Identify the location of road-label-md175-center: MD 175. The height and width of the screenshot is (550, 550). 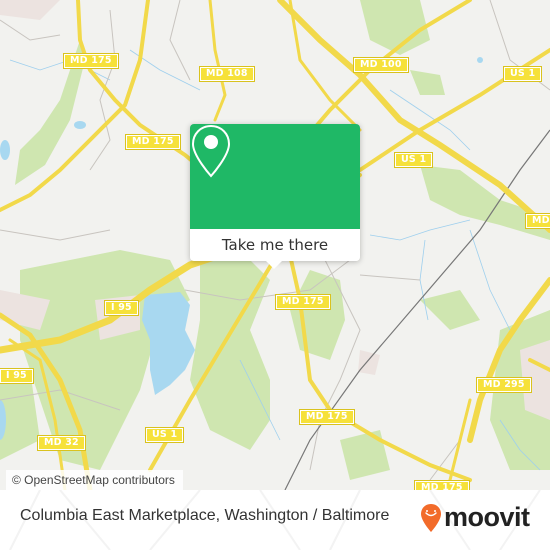
(303, 302).